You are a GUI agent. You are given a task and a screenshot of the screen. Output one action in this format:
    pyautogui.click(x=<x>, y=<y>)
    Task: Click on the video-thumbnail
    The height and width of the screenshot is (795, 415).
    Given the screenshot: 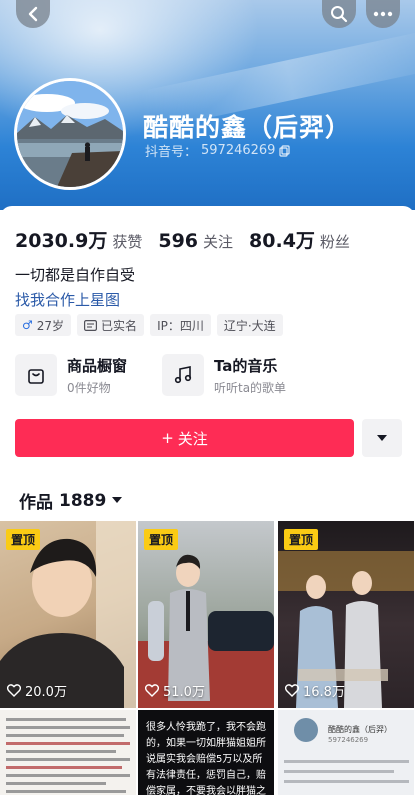 What is the action you would take?
    pyautogui.click(x=68, y=752)
    